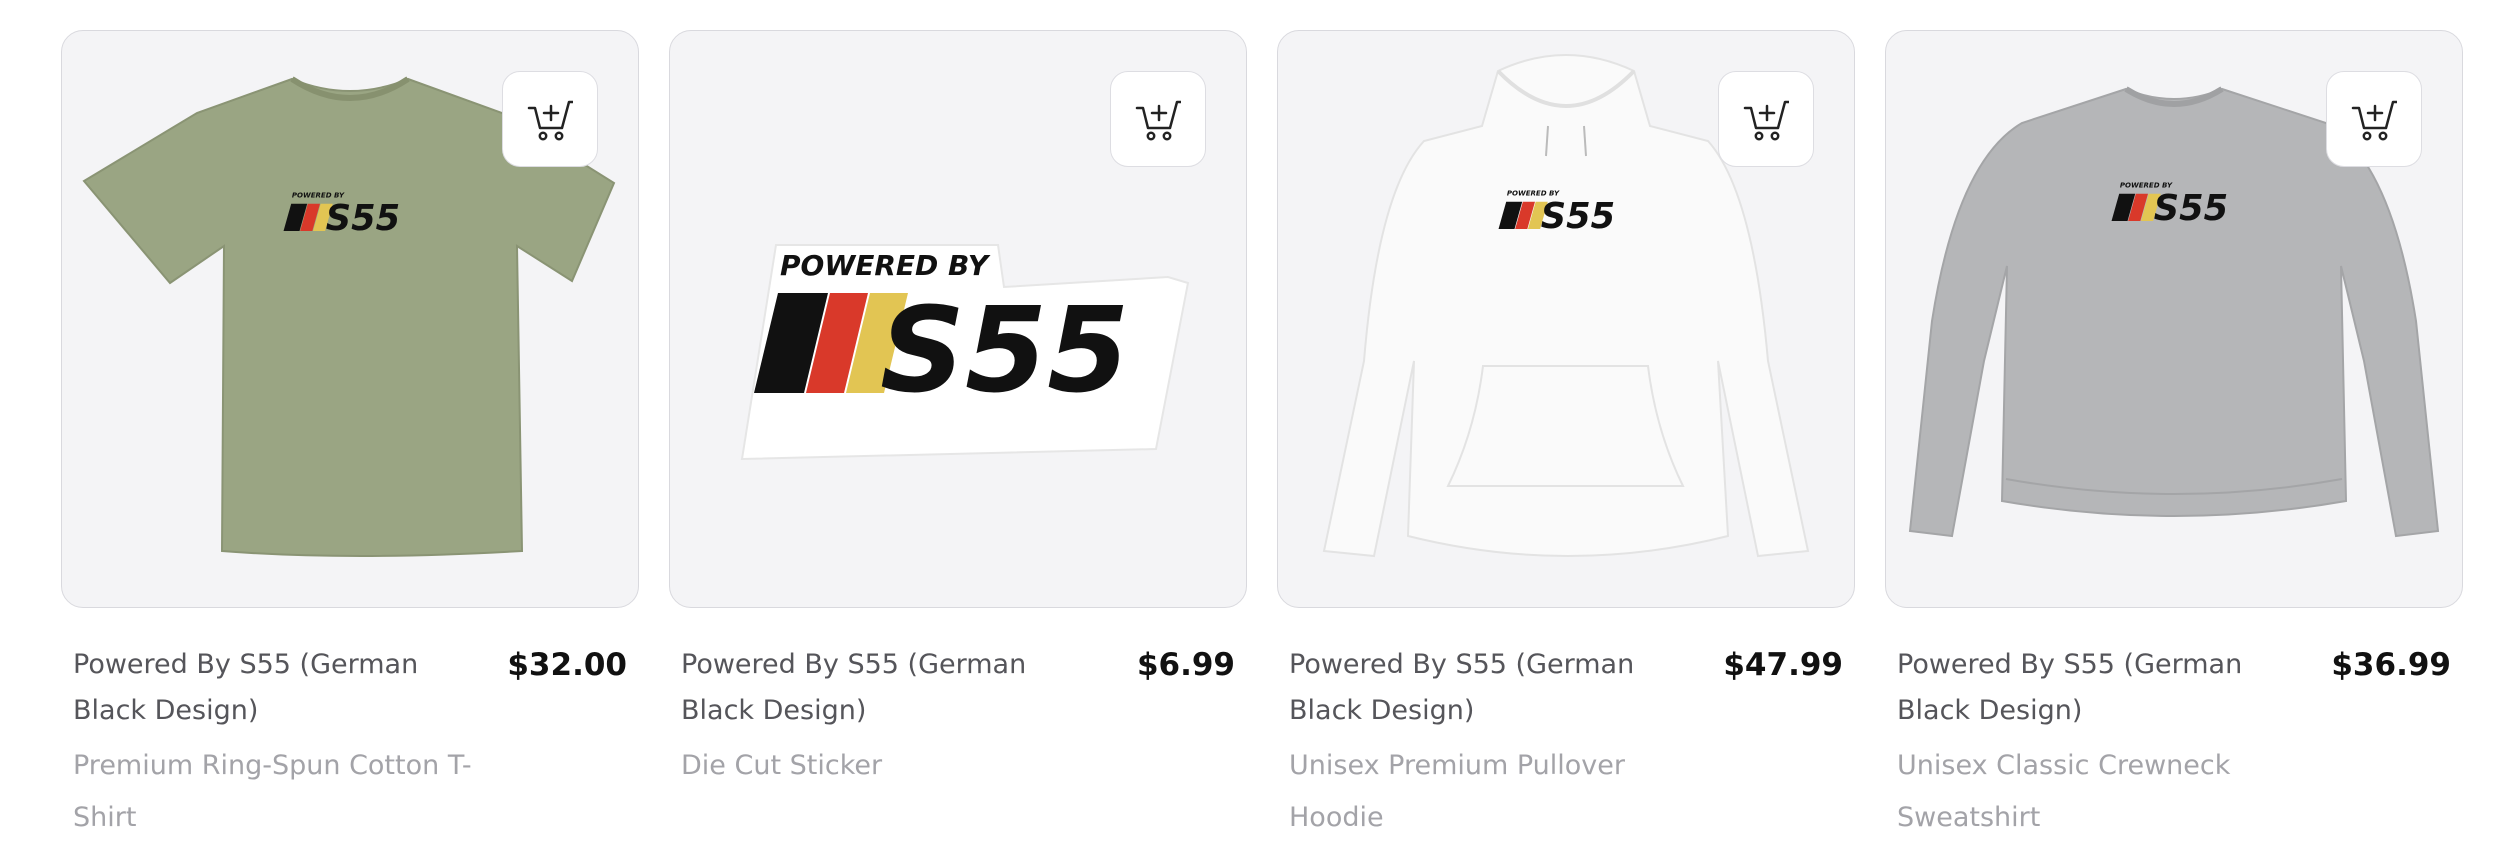 This screenshot has width=2500, height=844. Describe the element at coordinates (1783, 665) in the screenshot. I see `product-price: $47.99` at that location.